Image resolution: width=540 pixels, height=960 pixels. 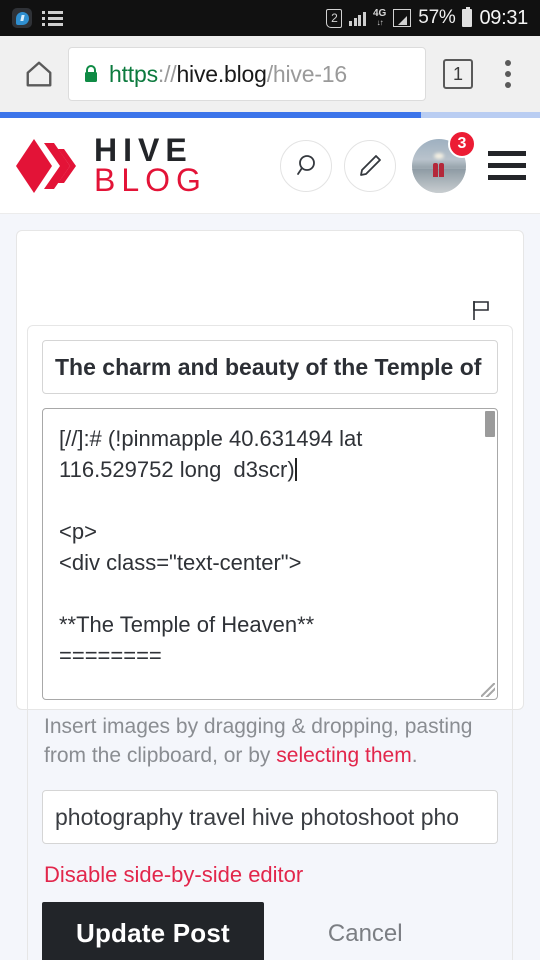 I want to click on browser-toolbar: https://hive.blog/hive-16 1, so click(x=270, y=74).